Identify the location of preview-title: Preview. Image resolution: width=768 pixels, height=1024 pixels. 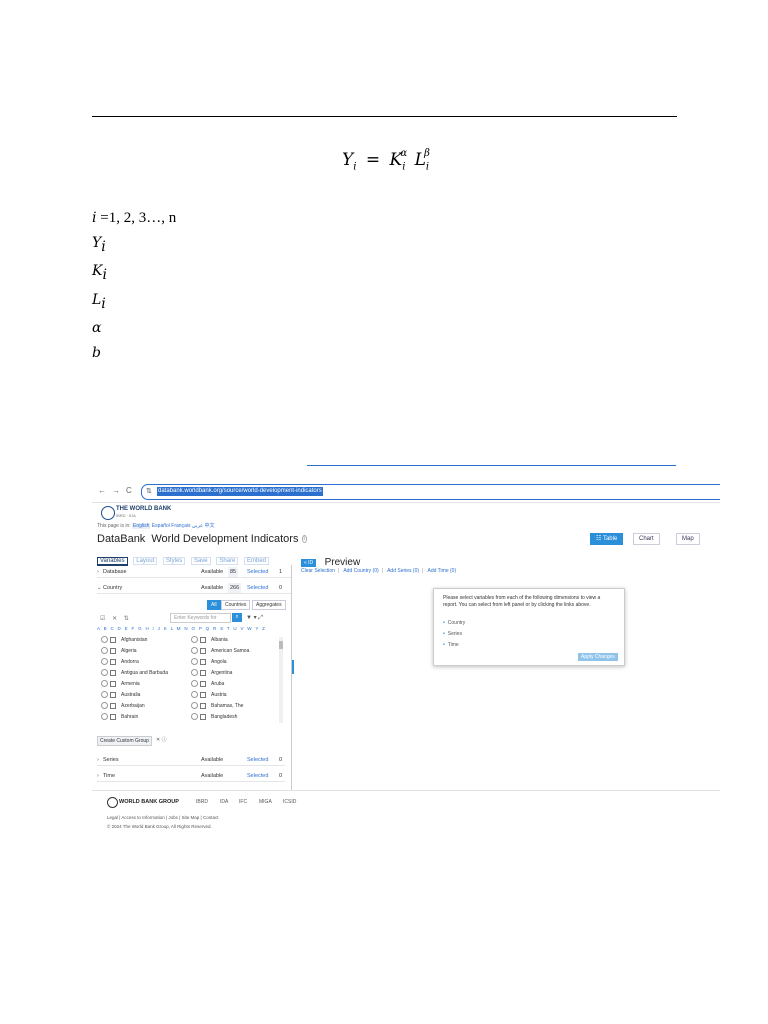
(342, 563).